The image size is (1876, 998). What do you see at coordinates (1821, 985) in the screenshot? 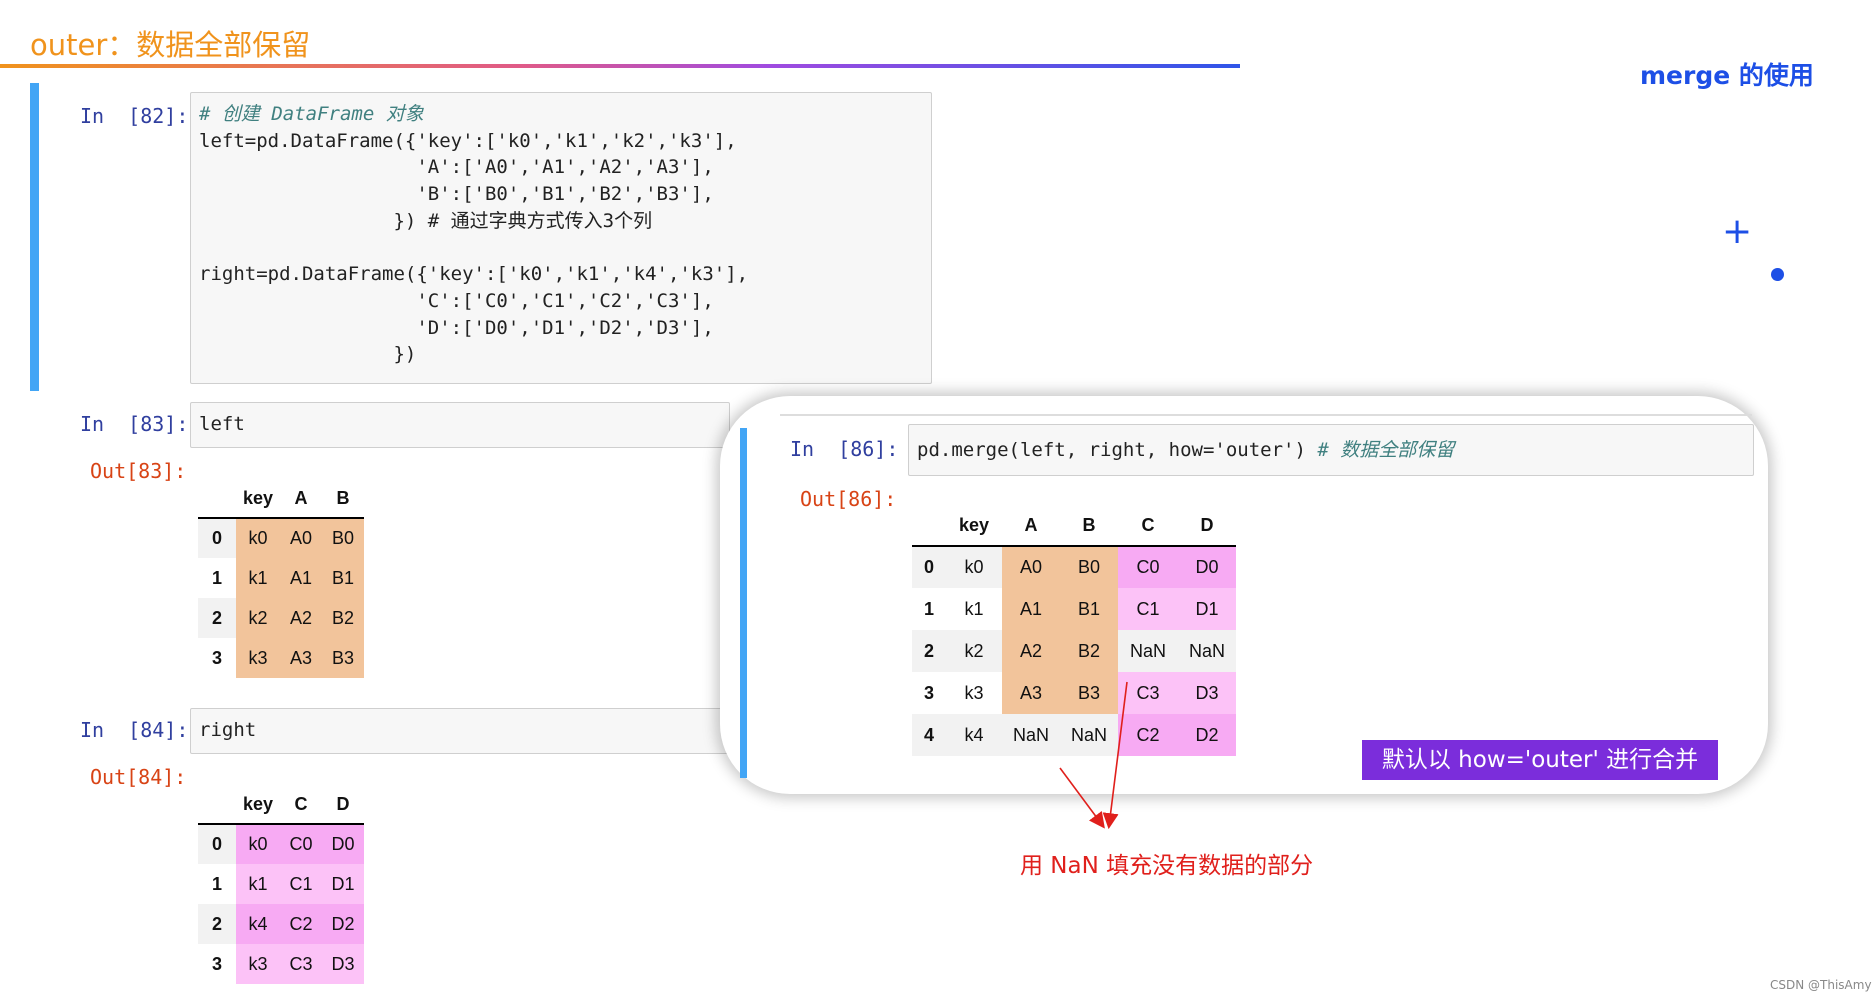
I see `watermark: CSDN @ThisAmy` at bounding box center [1821, 985].